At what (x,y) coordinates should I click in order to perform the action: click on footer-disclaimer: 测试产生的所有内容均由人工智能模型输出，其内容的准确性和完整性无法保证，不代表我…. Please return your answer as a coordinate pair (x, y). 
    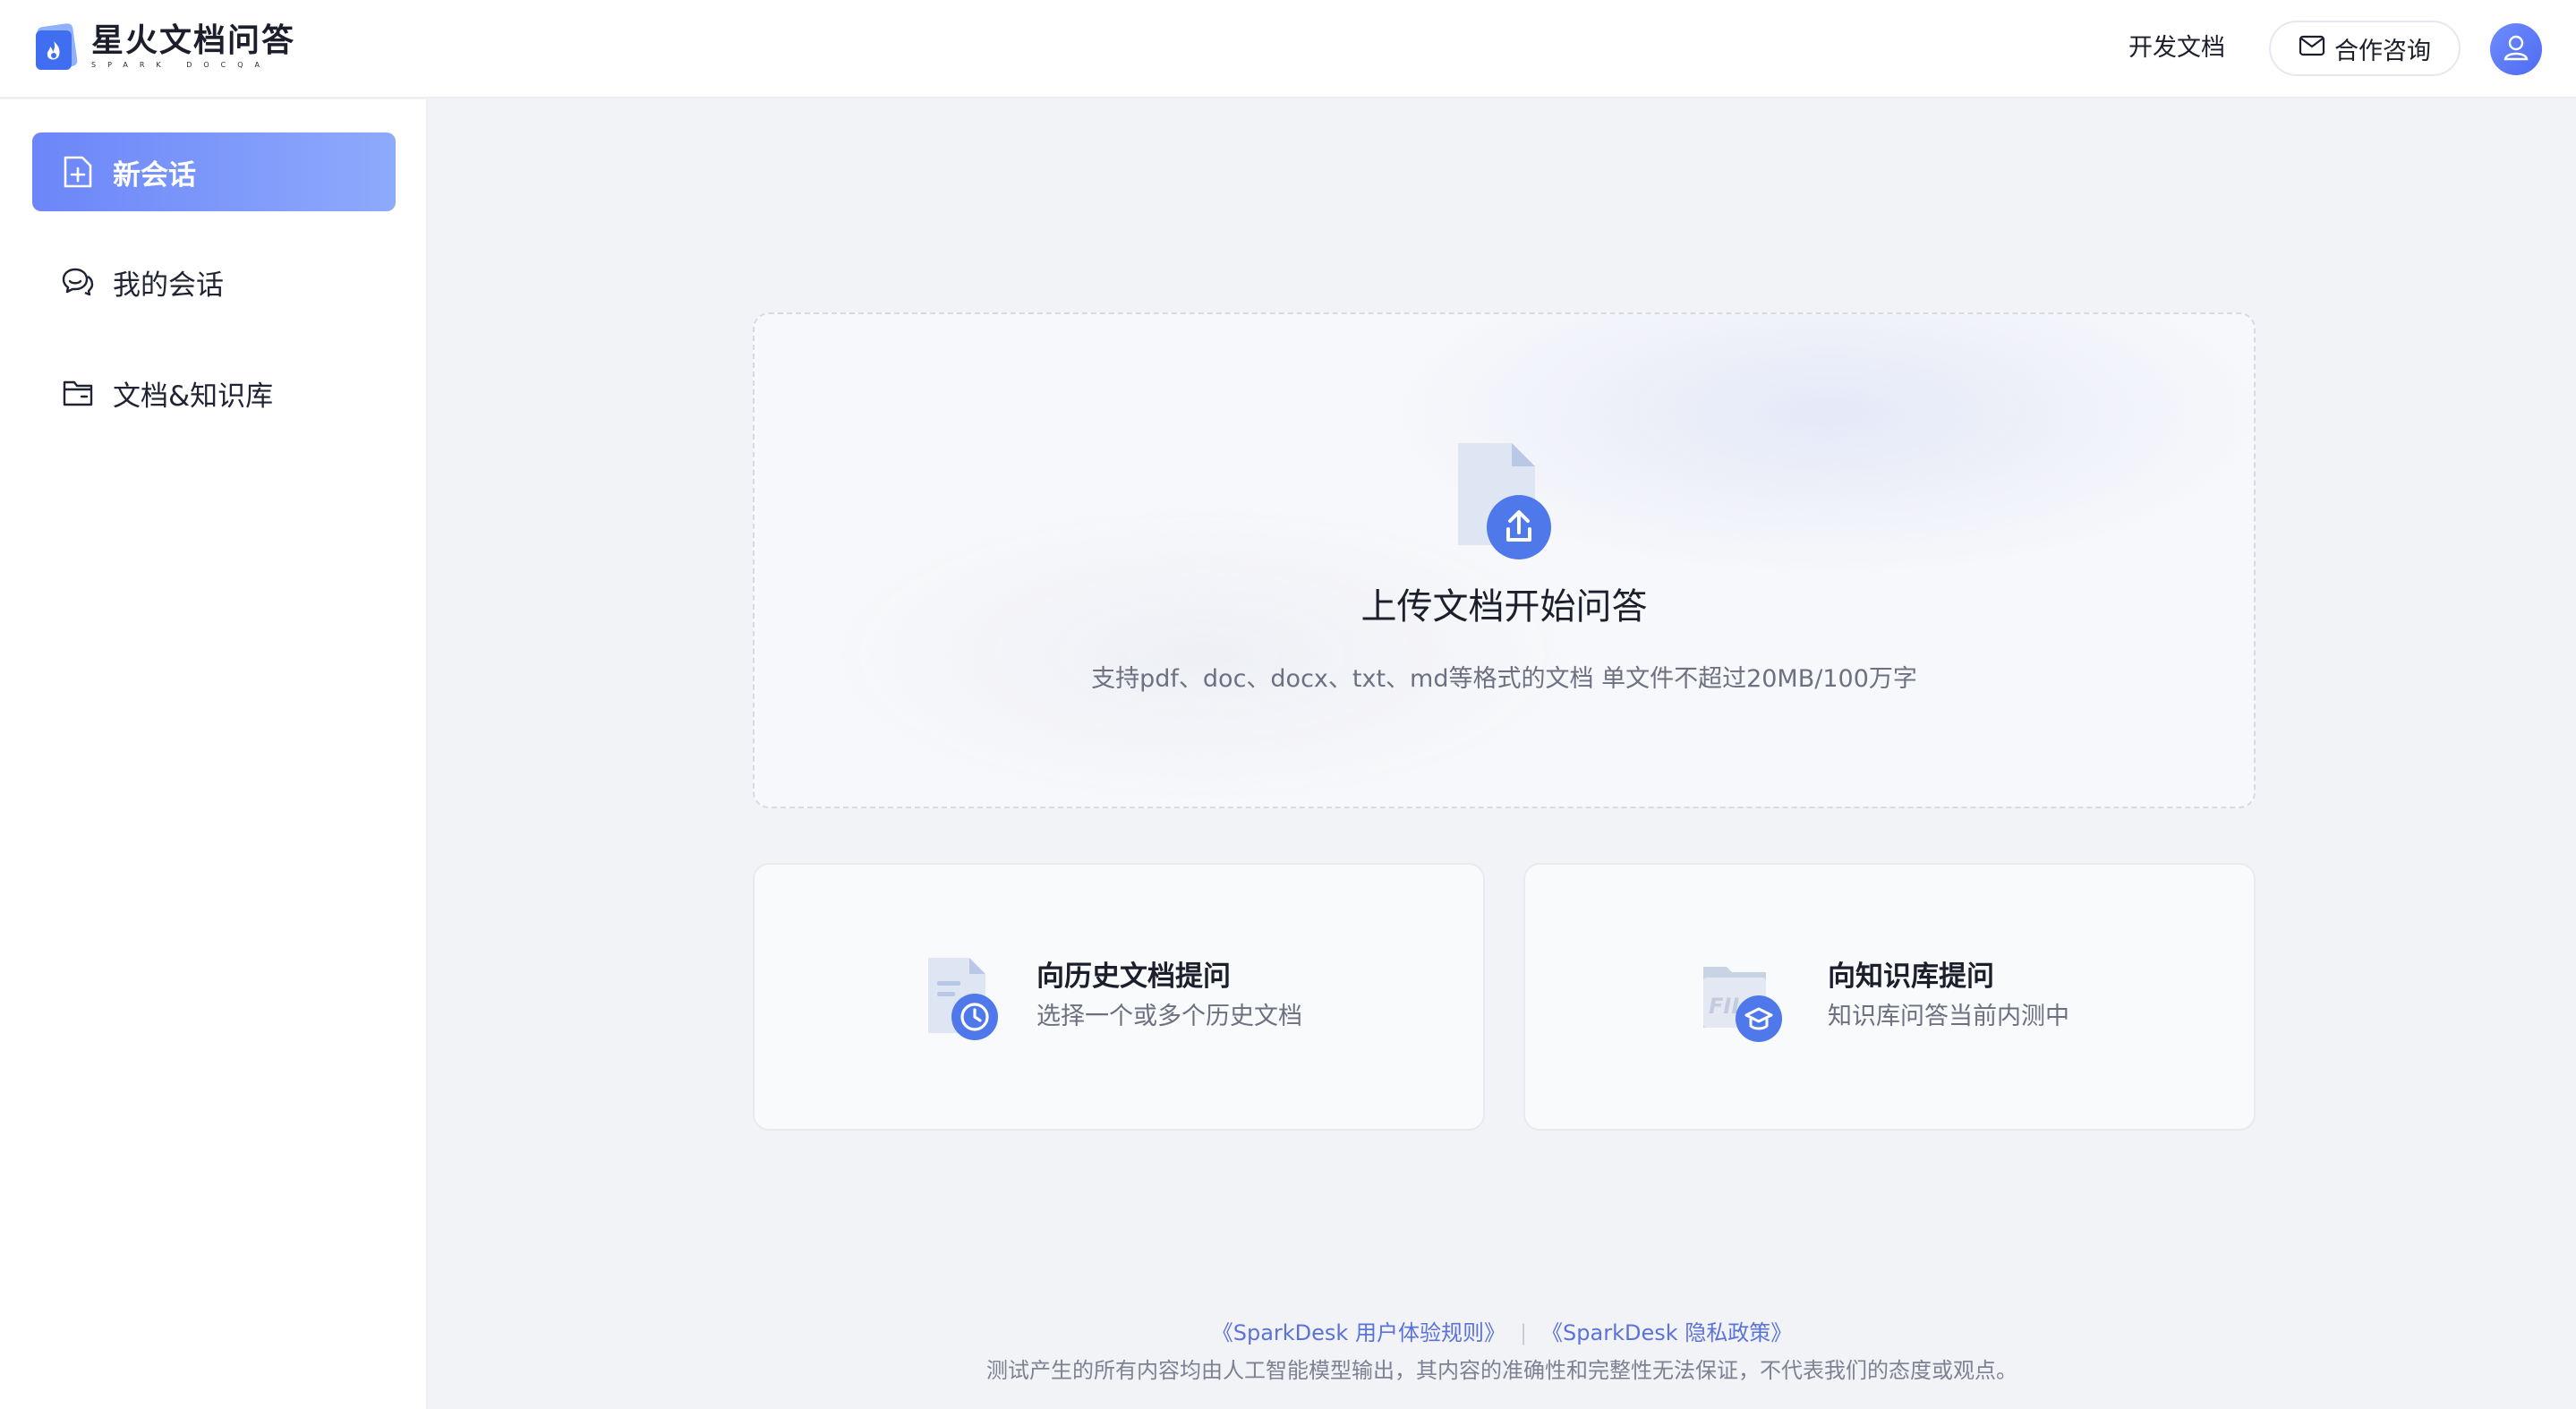
    Looking at the image, I should click on (1501, 1371).